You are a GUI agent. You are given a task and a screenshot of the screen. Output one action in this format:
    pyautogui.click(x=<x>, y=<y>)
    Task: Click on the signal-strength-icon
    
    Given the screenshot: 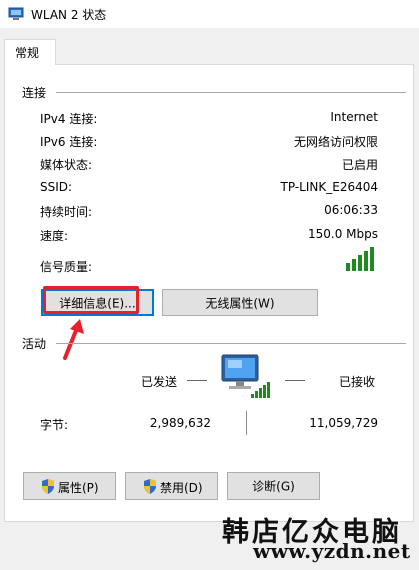 What is the action you would take?
    pyautogui.click(x=360, y=259)
    